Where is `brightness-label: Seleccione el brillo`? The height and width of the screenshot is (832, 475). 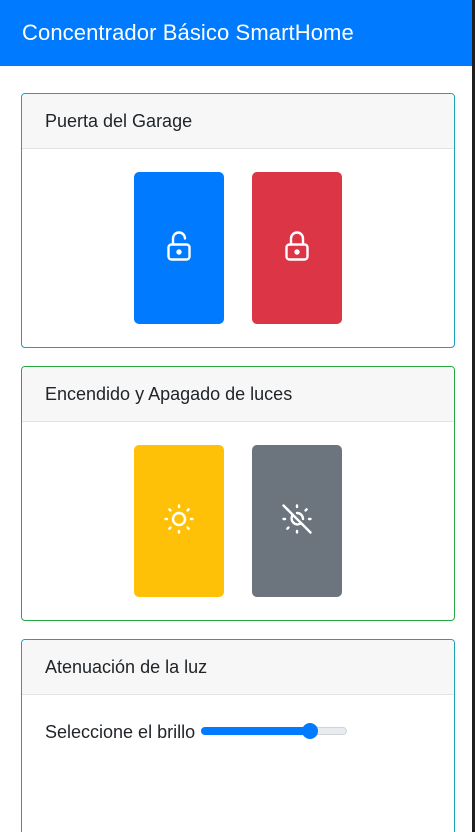
brightness-label: Seleccione el brillo is located at coordinates (120, 732).